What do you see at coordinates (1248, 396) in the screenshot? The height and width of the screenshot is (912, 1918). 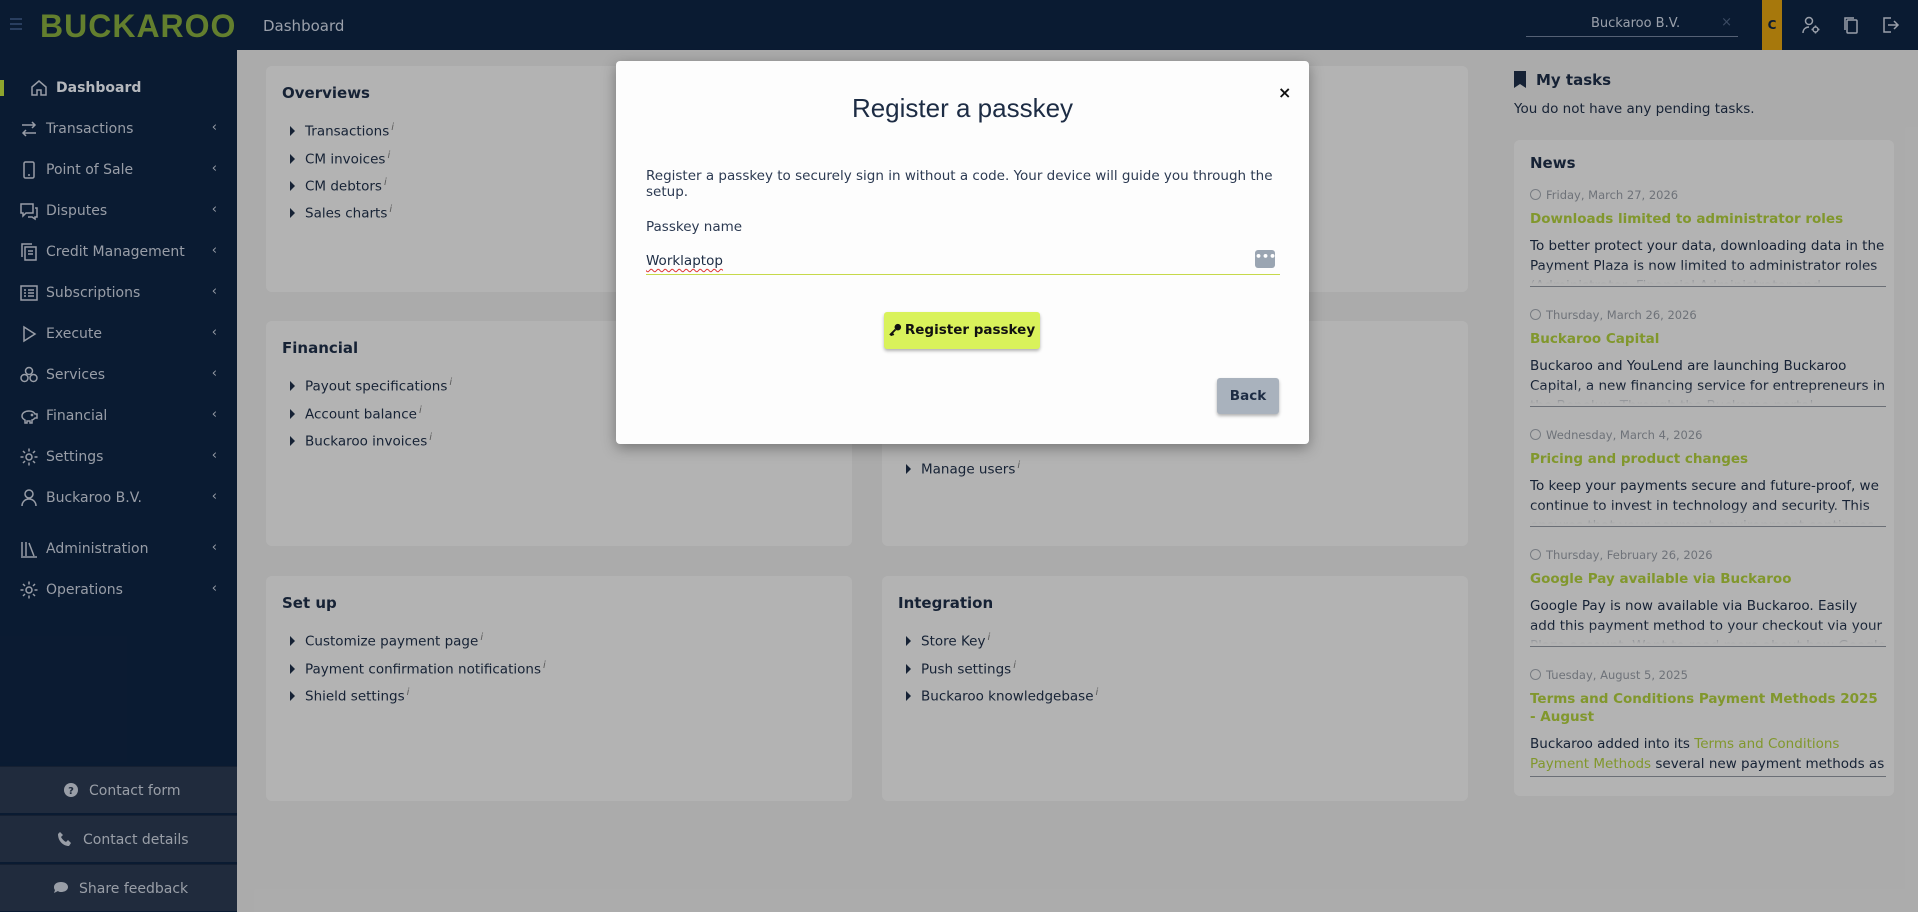 I see `back-button: Back` at bounding box center [1248, 396].